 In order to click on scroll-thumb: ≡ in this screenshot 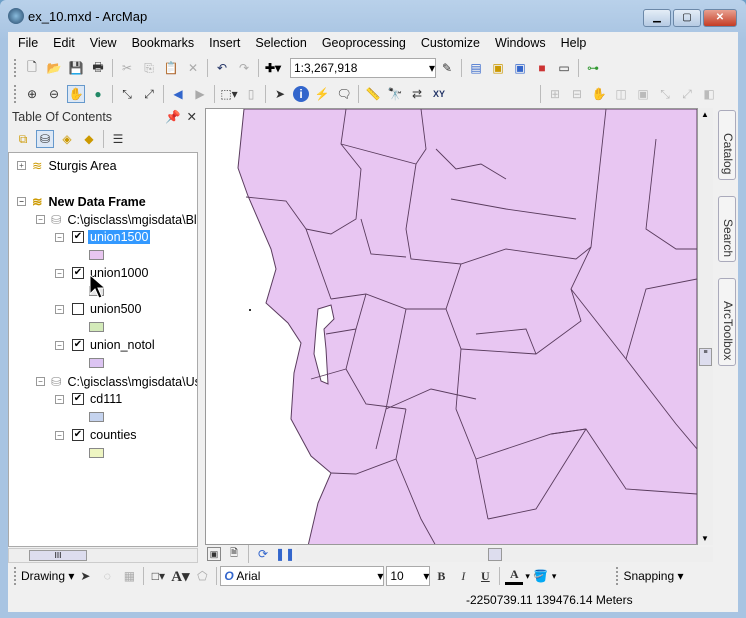, I will do `click(705, 357)`.